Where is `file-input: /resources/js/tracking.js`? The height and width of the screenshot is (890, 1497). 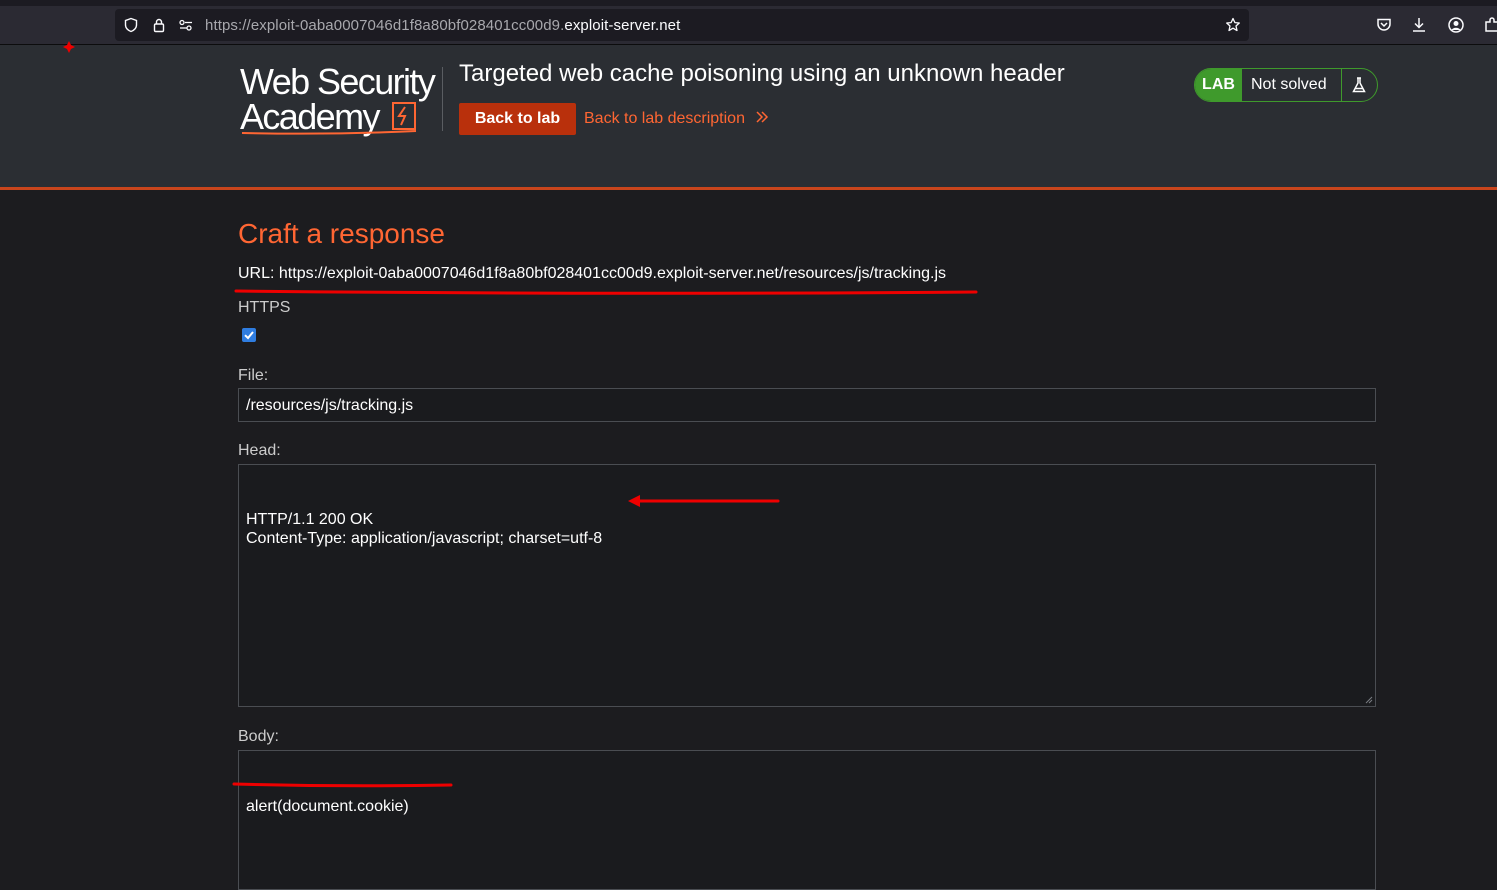
file-input: /resources/js/tracking.js is located at coordinates (807, 405).